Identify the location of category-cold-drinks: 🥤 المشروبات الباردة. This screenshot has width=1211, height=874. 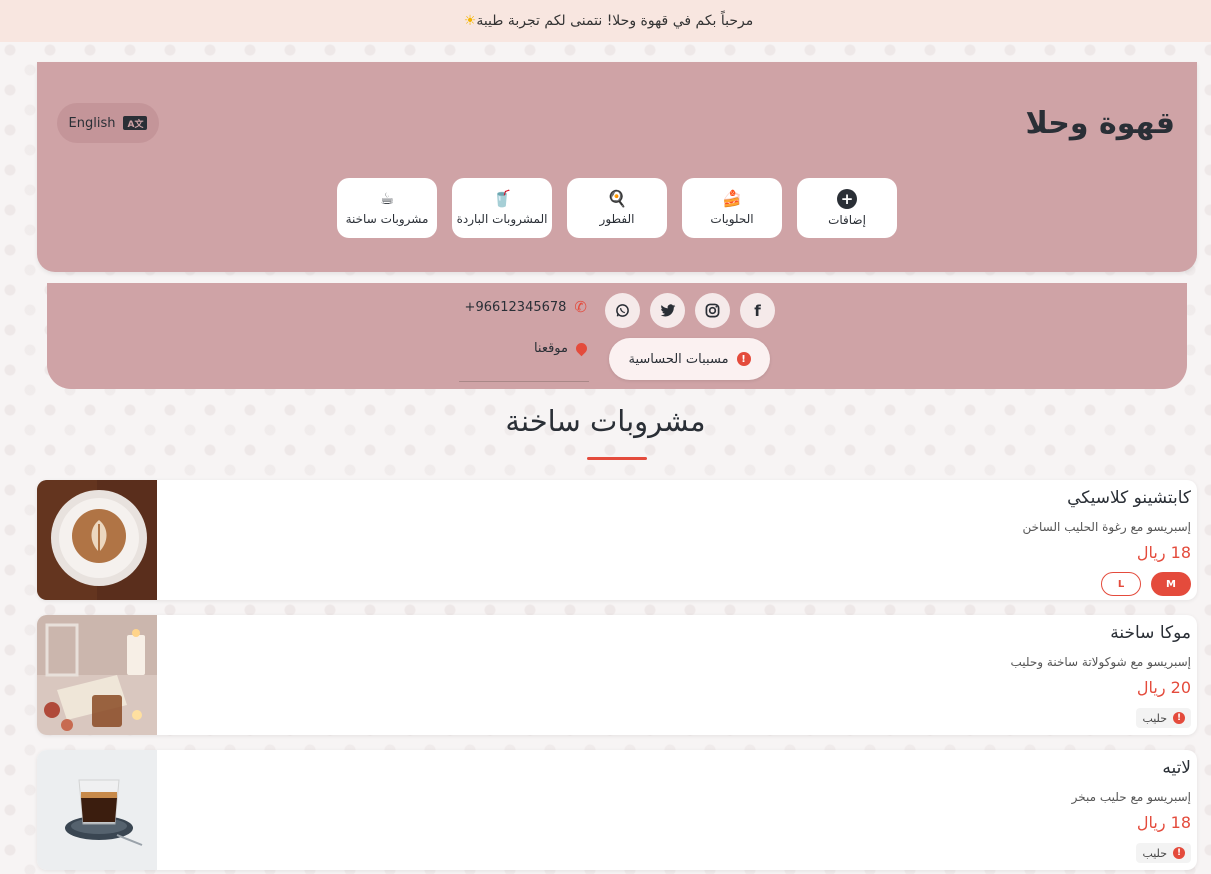
(502, 208).